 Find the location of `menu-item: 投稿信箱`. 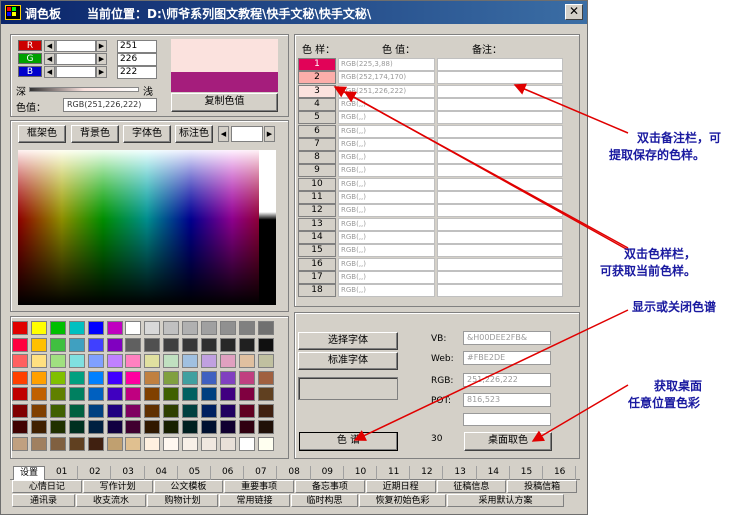

menu-item: 投稿信箱 is located at coordinates (542, 486).